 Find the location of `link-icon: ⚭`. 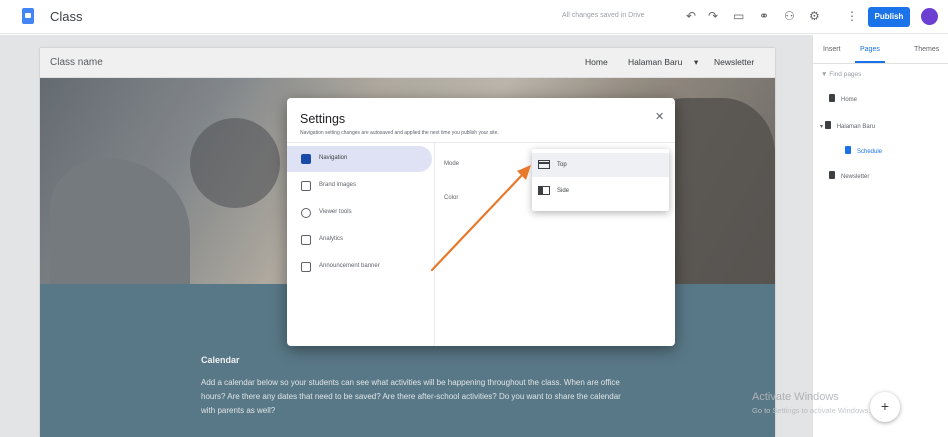

link-icon: ⚭ is located at coordinates (764, 16).